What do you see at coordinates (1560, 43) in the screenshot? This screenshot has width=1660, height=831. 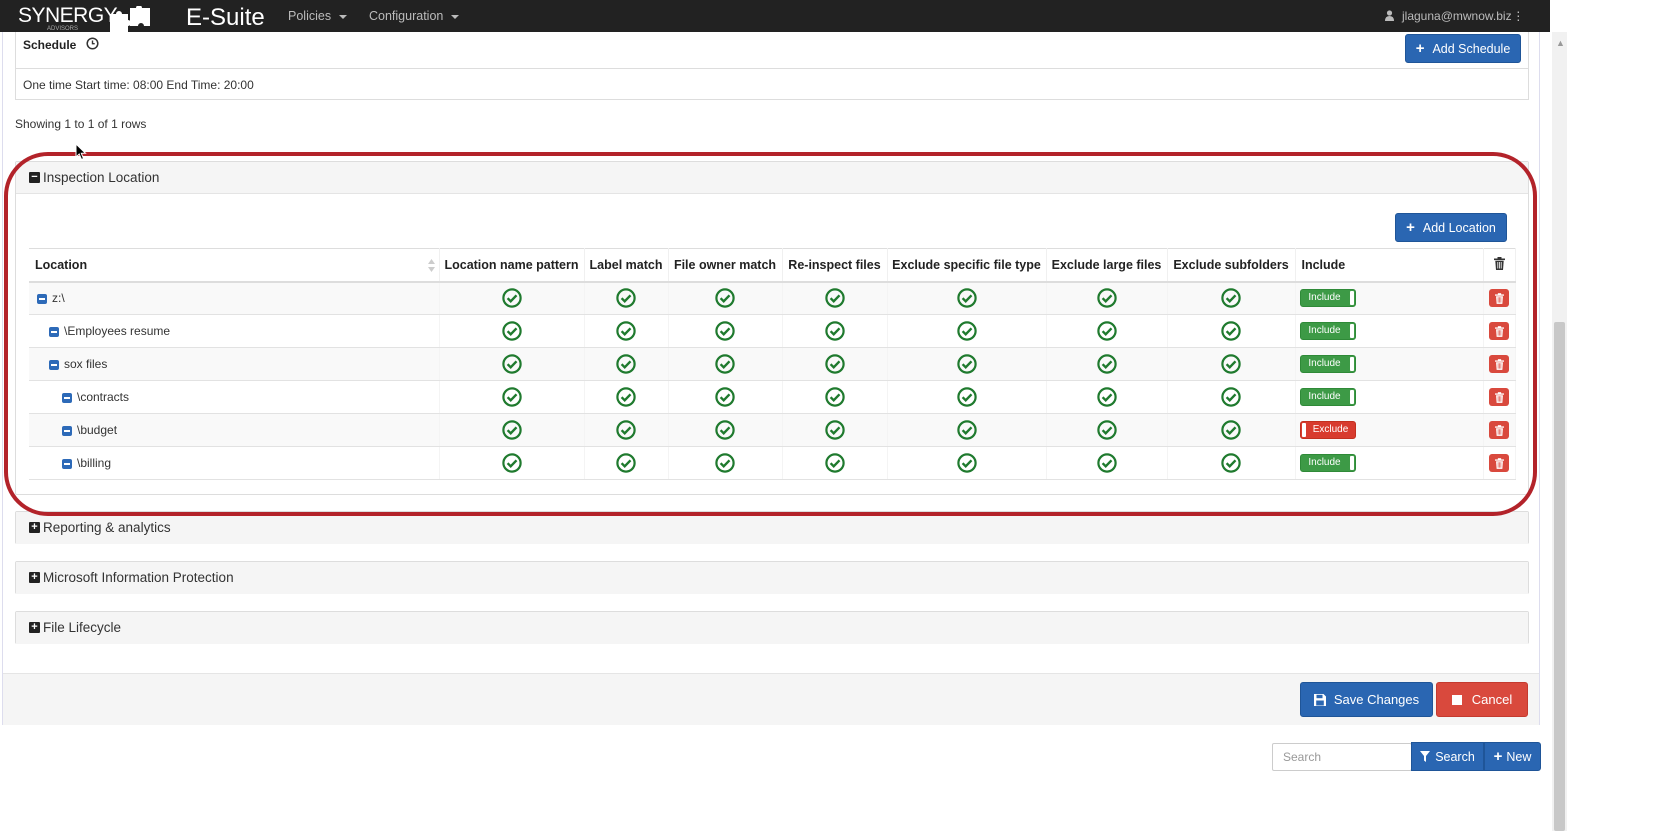 I see `scroll-up-icon: ▲` at bounding box center [1560, 43].